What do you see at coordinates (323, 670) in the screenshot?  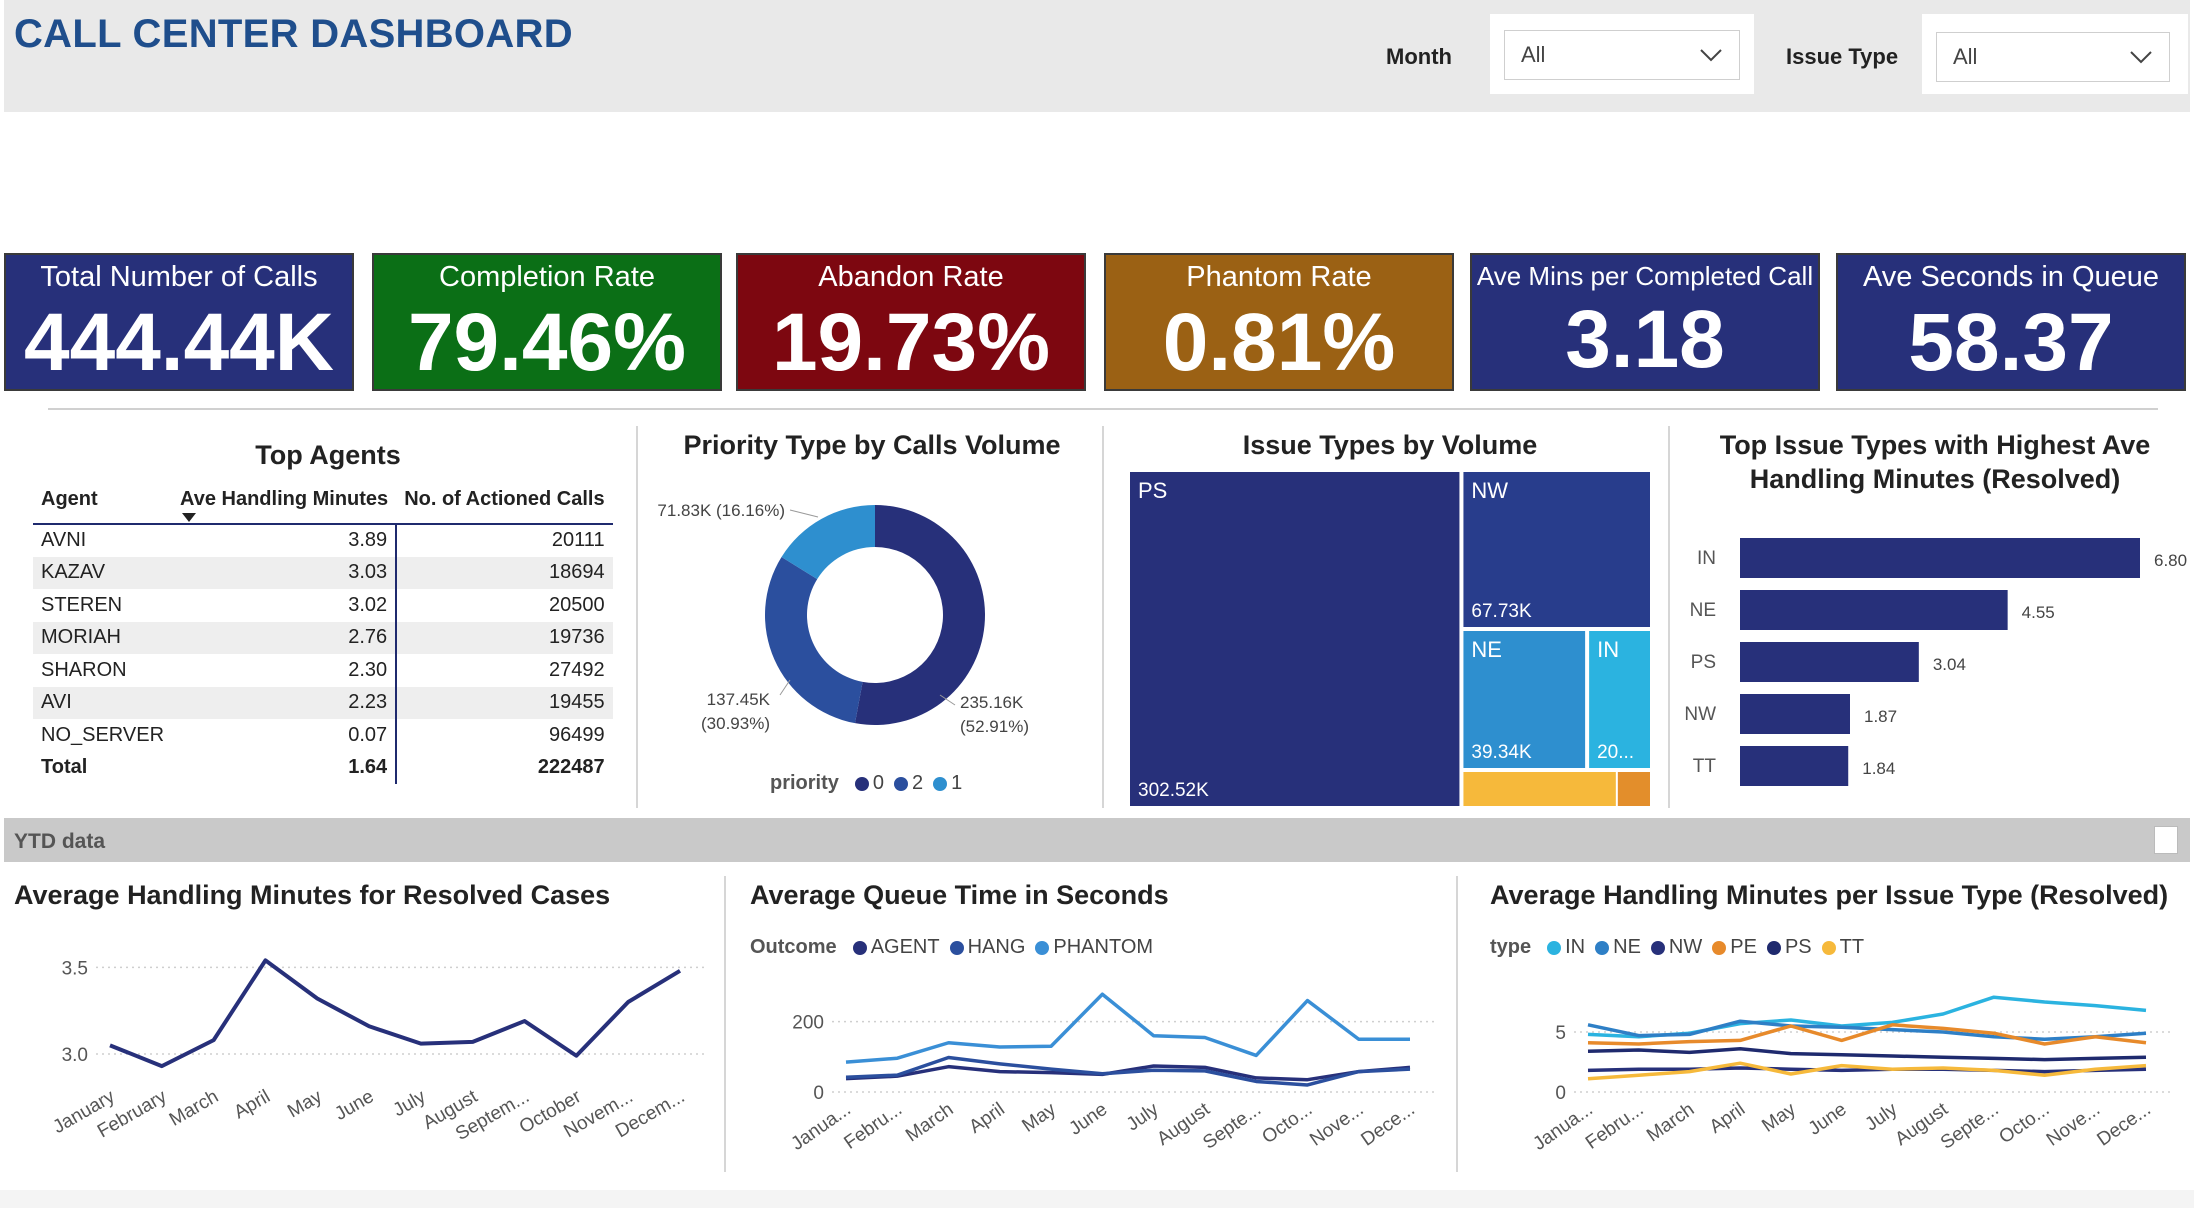 I see `table-row: SHARON 2.30 27492` at bounding box center [323, 670].